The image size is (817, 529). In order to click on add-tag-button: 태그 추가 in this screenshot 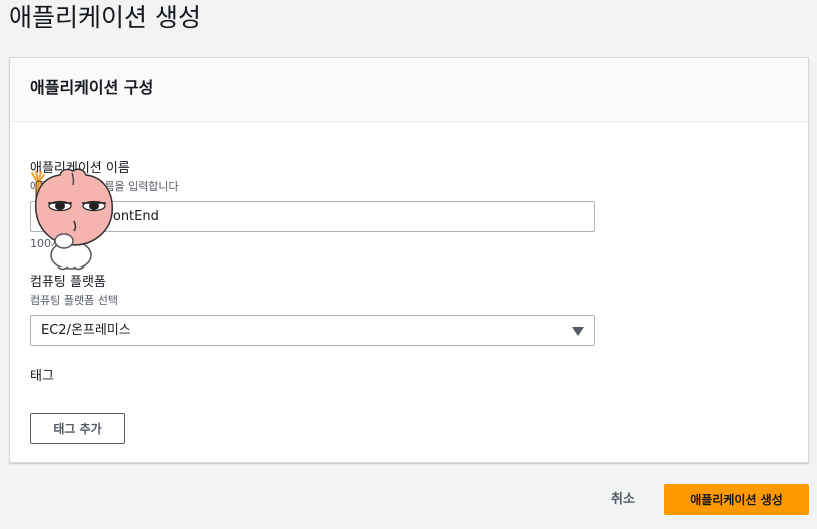, I will do `click(77, 428)`.